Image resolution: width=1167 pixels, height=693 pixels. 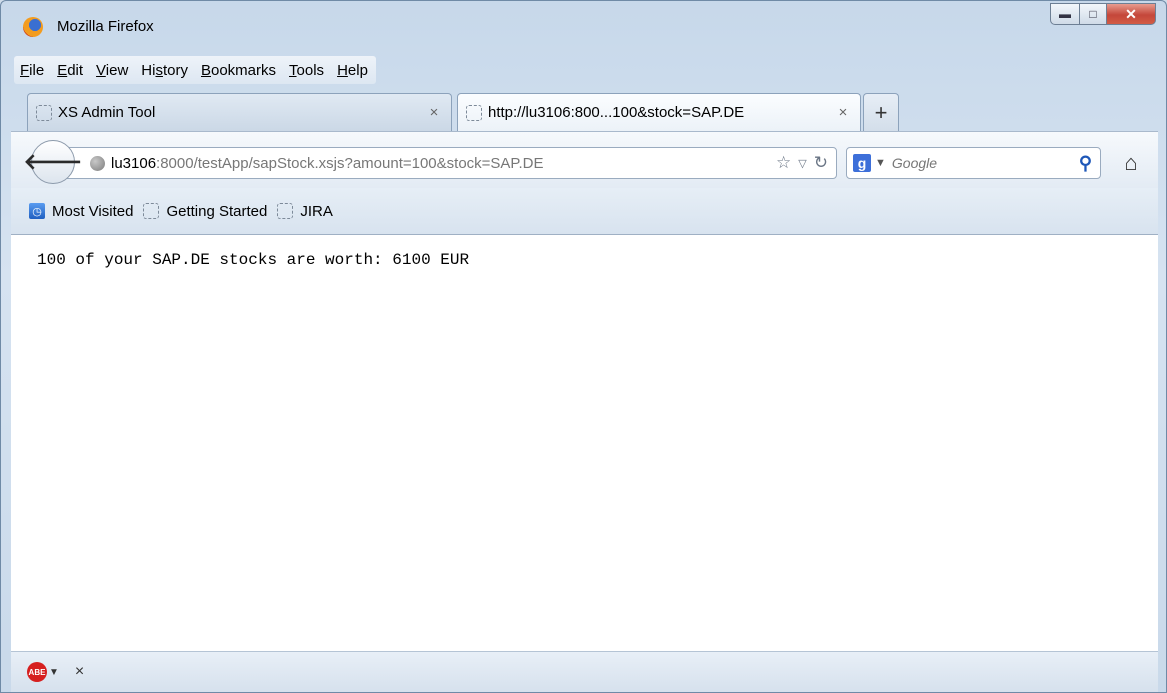 I want to click on chevron-down-icon: ▼, so click(x=54, y=672).